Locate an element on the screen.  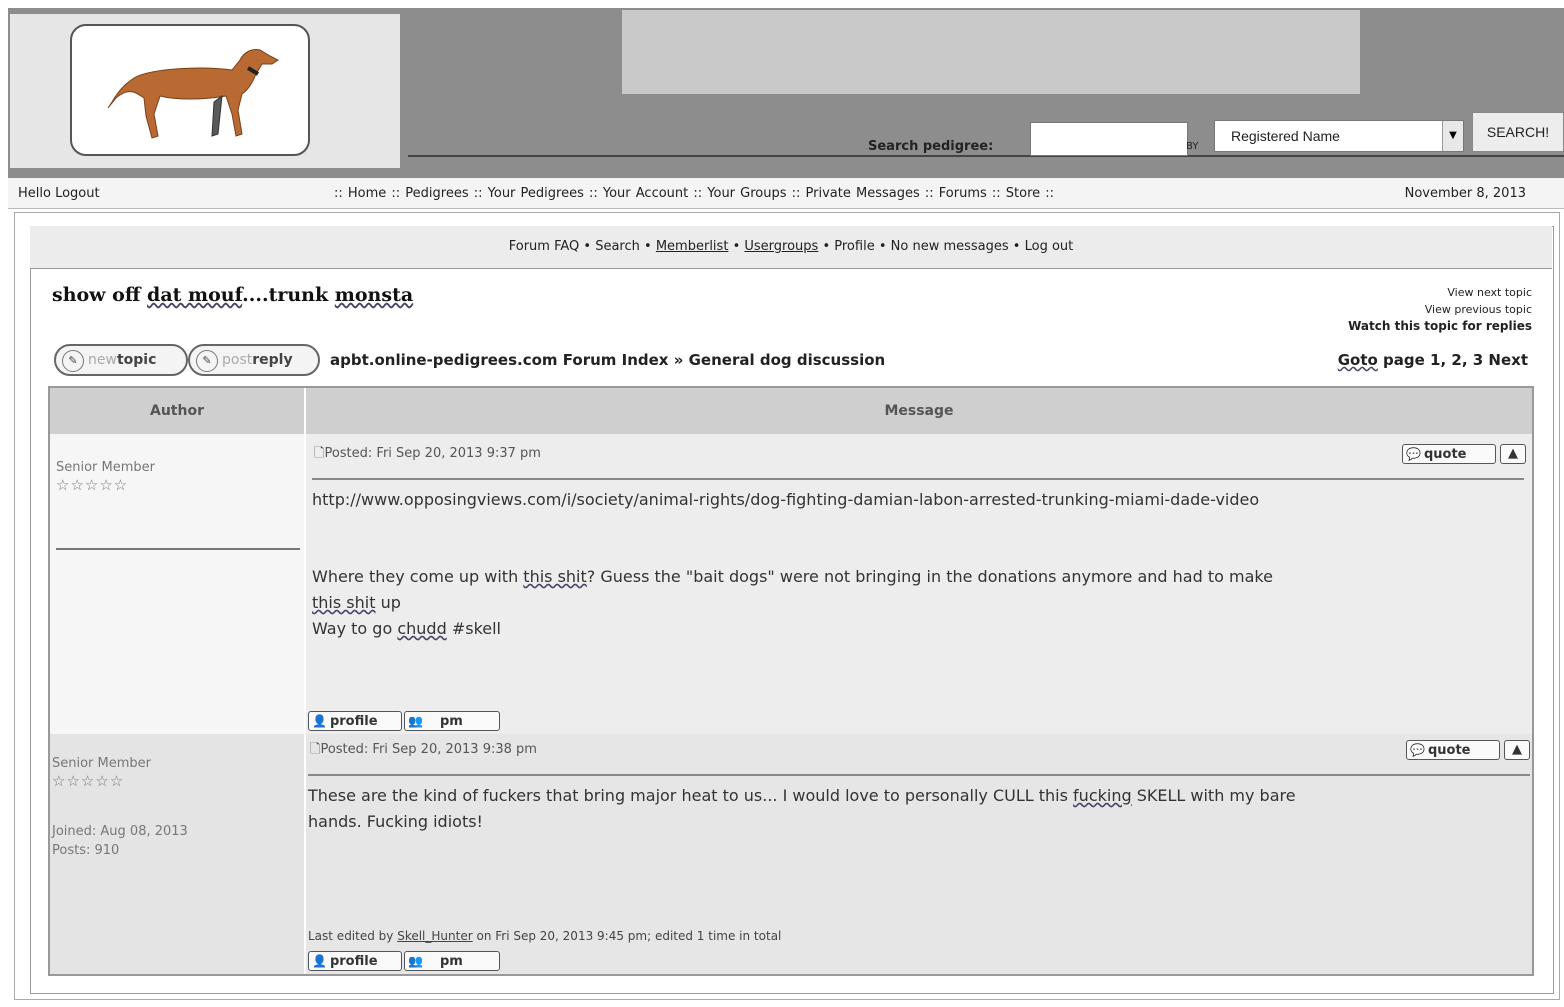
profile-link: Profile is located at coordinates (854, 246).